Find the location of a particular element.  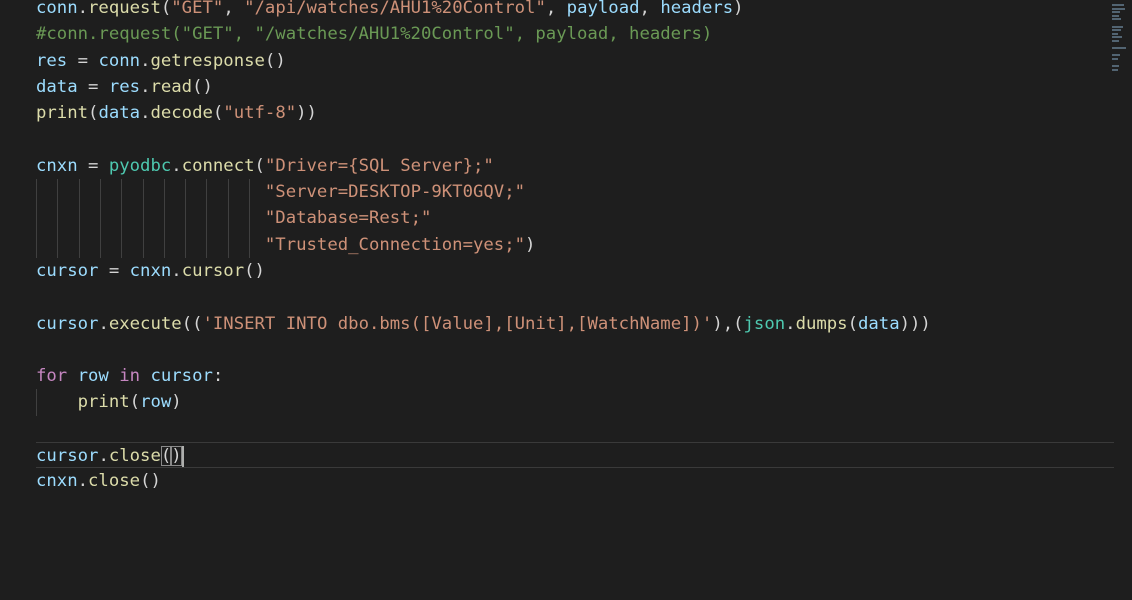

code-line: print(data.decode("utf-8")) is located at coordinates (574, 113).